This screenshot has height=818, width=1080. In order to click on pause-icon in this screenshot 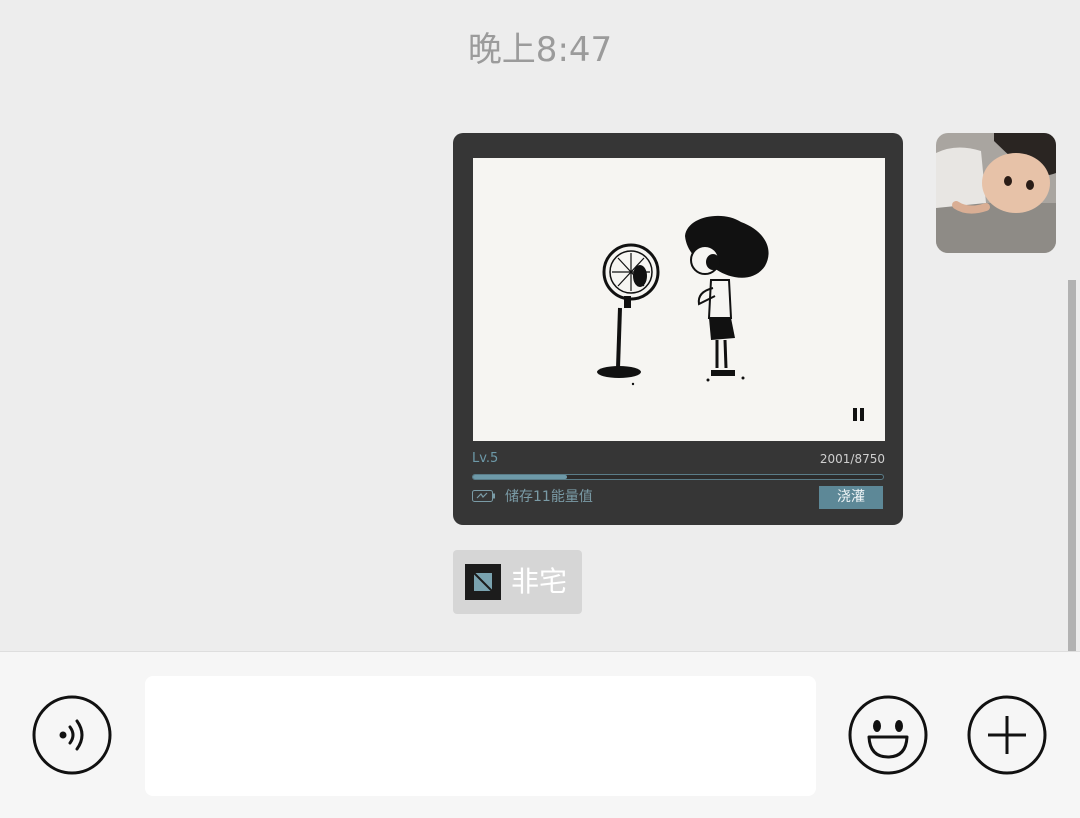, I will do `click(859, 414)`.